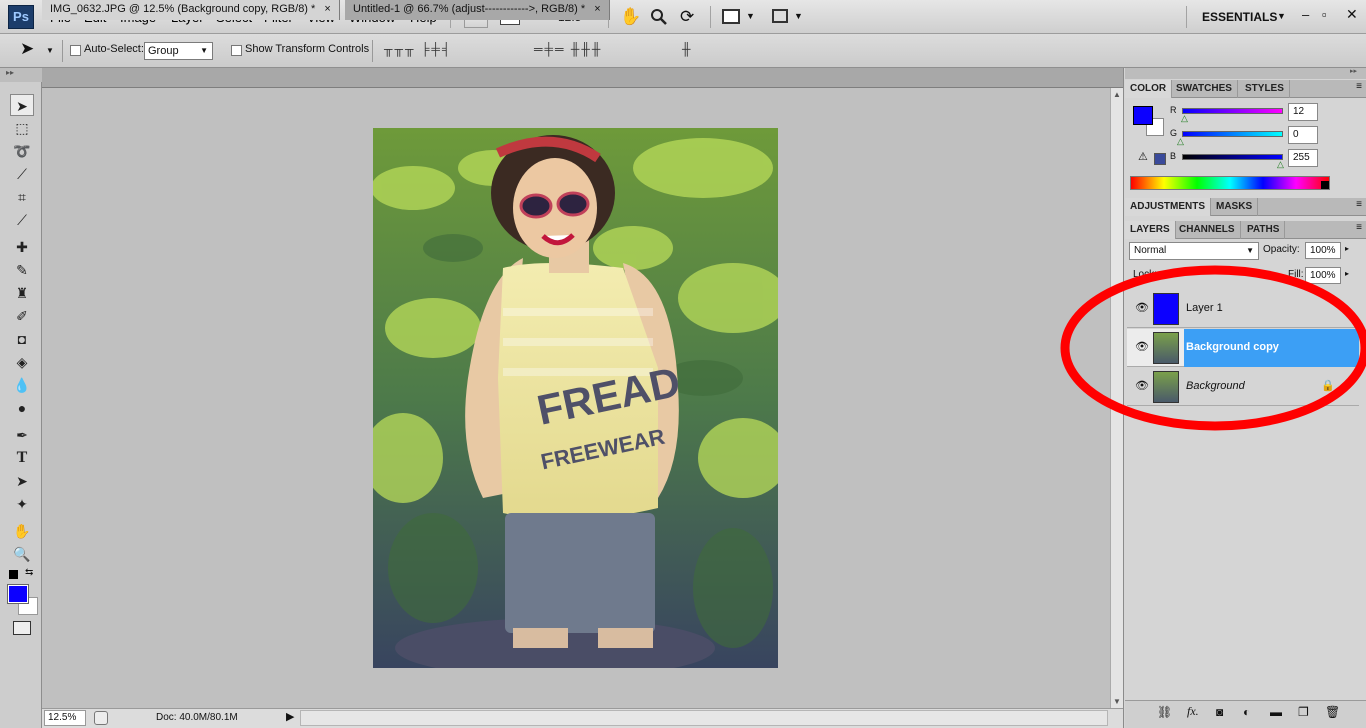  Describe the element at coordinates (1323, 275) in the screenshot. I see `fill-input: 100%` at that location.